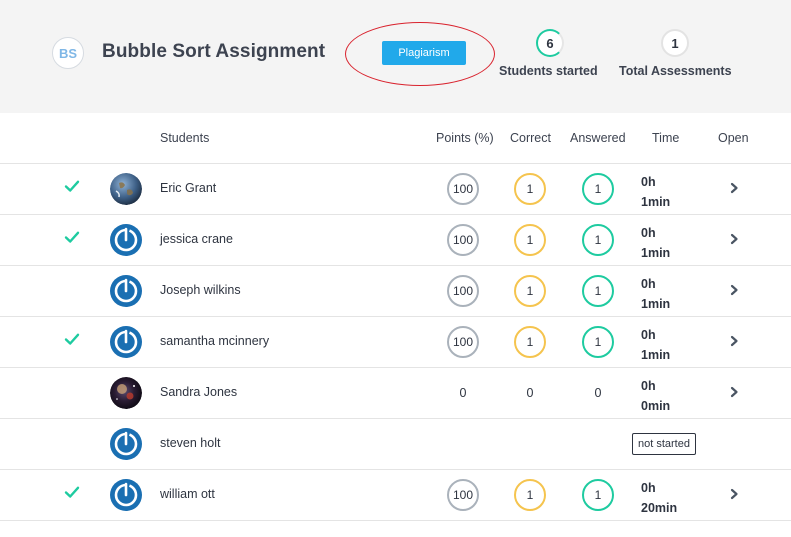 This screenshot has width=791, height=537. I want to click on student-name: Sandra Jones, so click(198, 392).